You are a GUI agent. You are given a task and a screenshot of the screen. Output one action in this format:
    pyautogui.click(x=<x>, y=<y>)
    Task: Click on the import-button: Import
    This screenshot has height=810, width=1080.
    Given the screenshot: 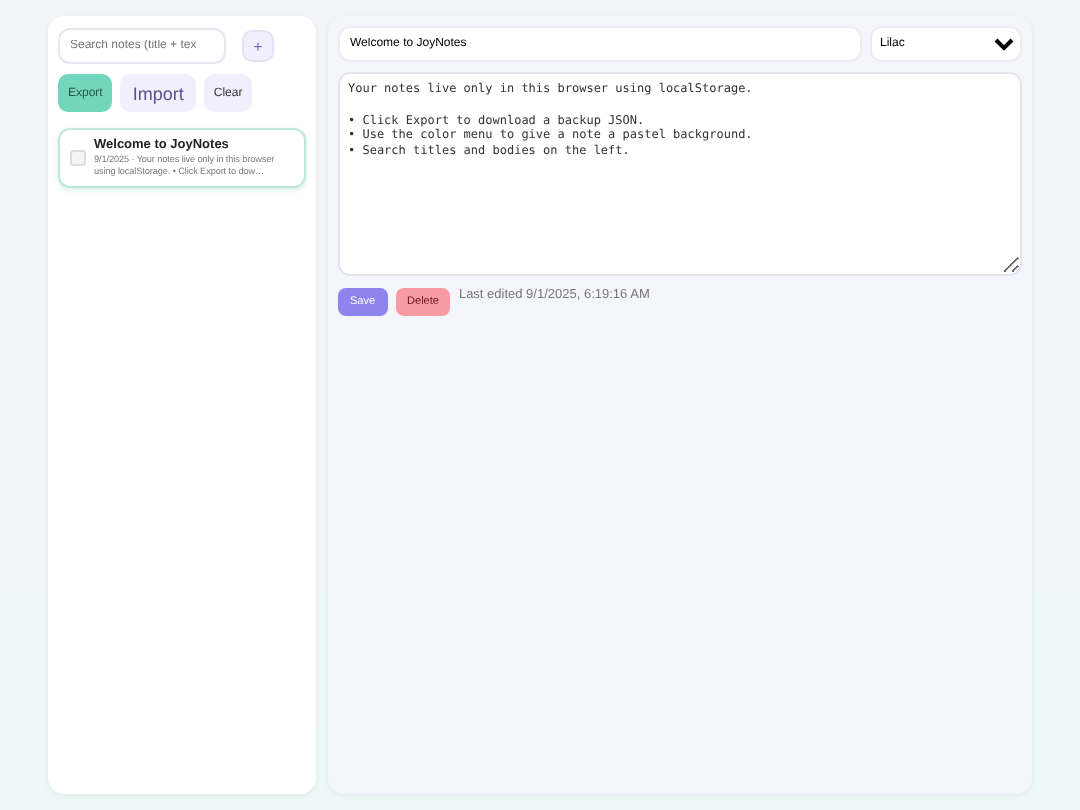 What is the action you would take?
    pyautogui.click(x=158, y=93)
    